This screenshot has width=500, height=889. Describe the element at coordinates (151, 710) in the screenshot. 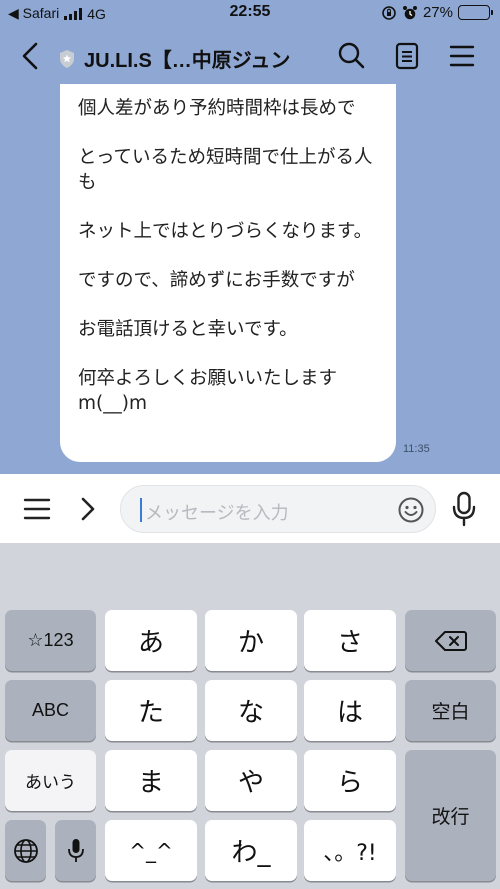

I see `key-ta: た` at that location.